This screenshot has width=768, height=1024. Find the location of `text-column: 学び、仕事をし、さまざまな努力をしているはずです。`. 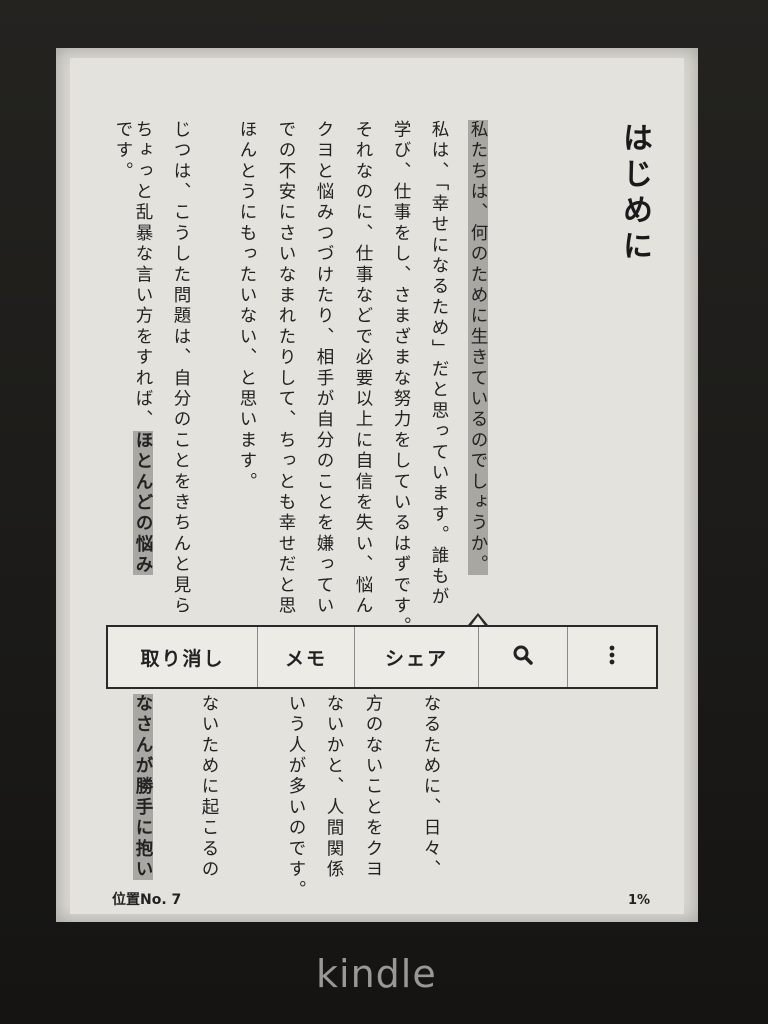

text-column: 学び、仕事をし、さまざまな努力をしているはずです。 is located at coordinates (401, 379).